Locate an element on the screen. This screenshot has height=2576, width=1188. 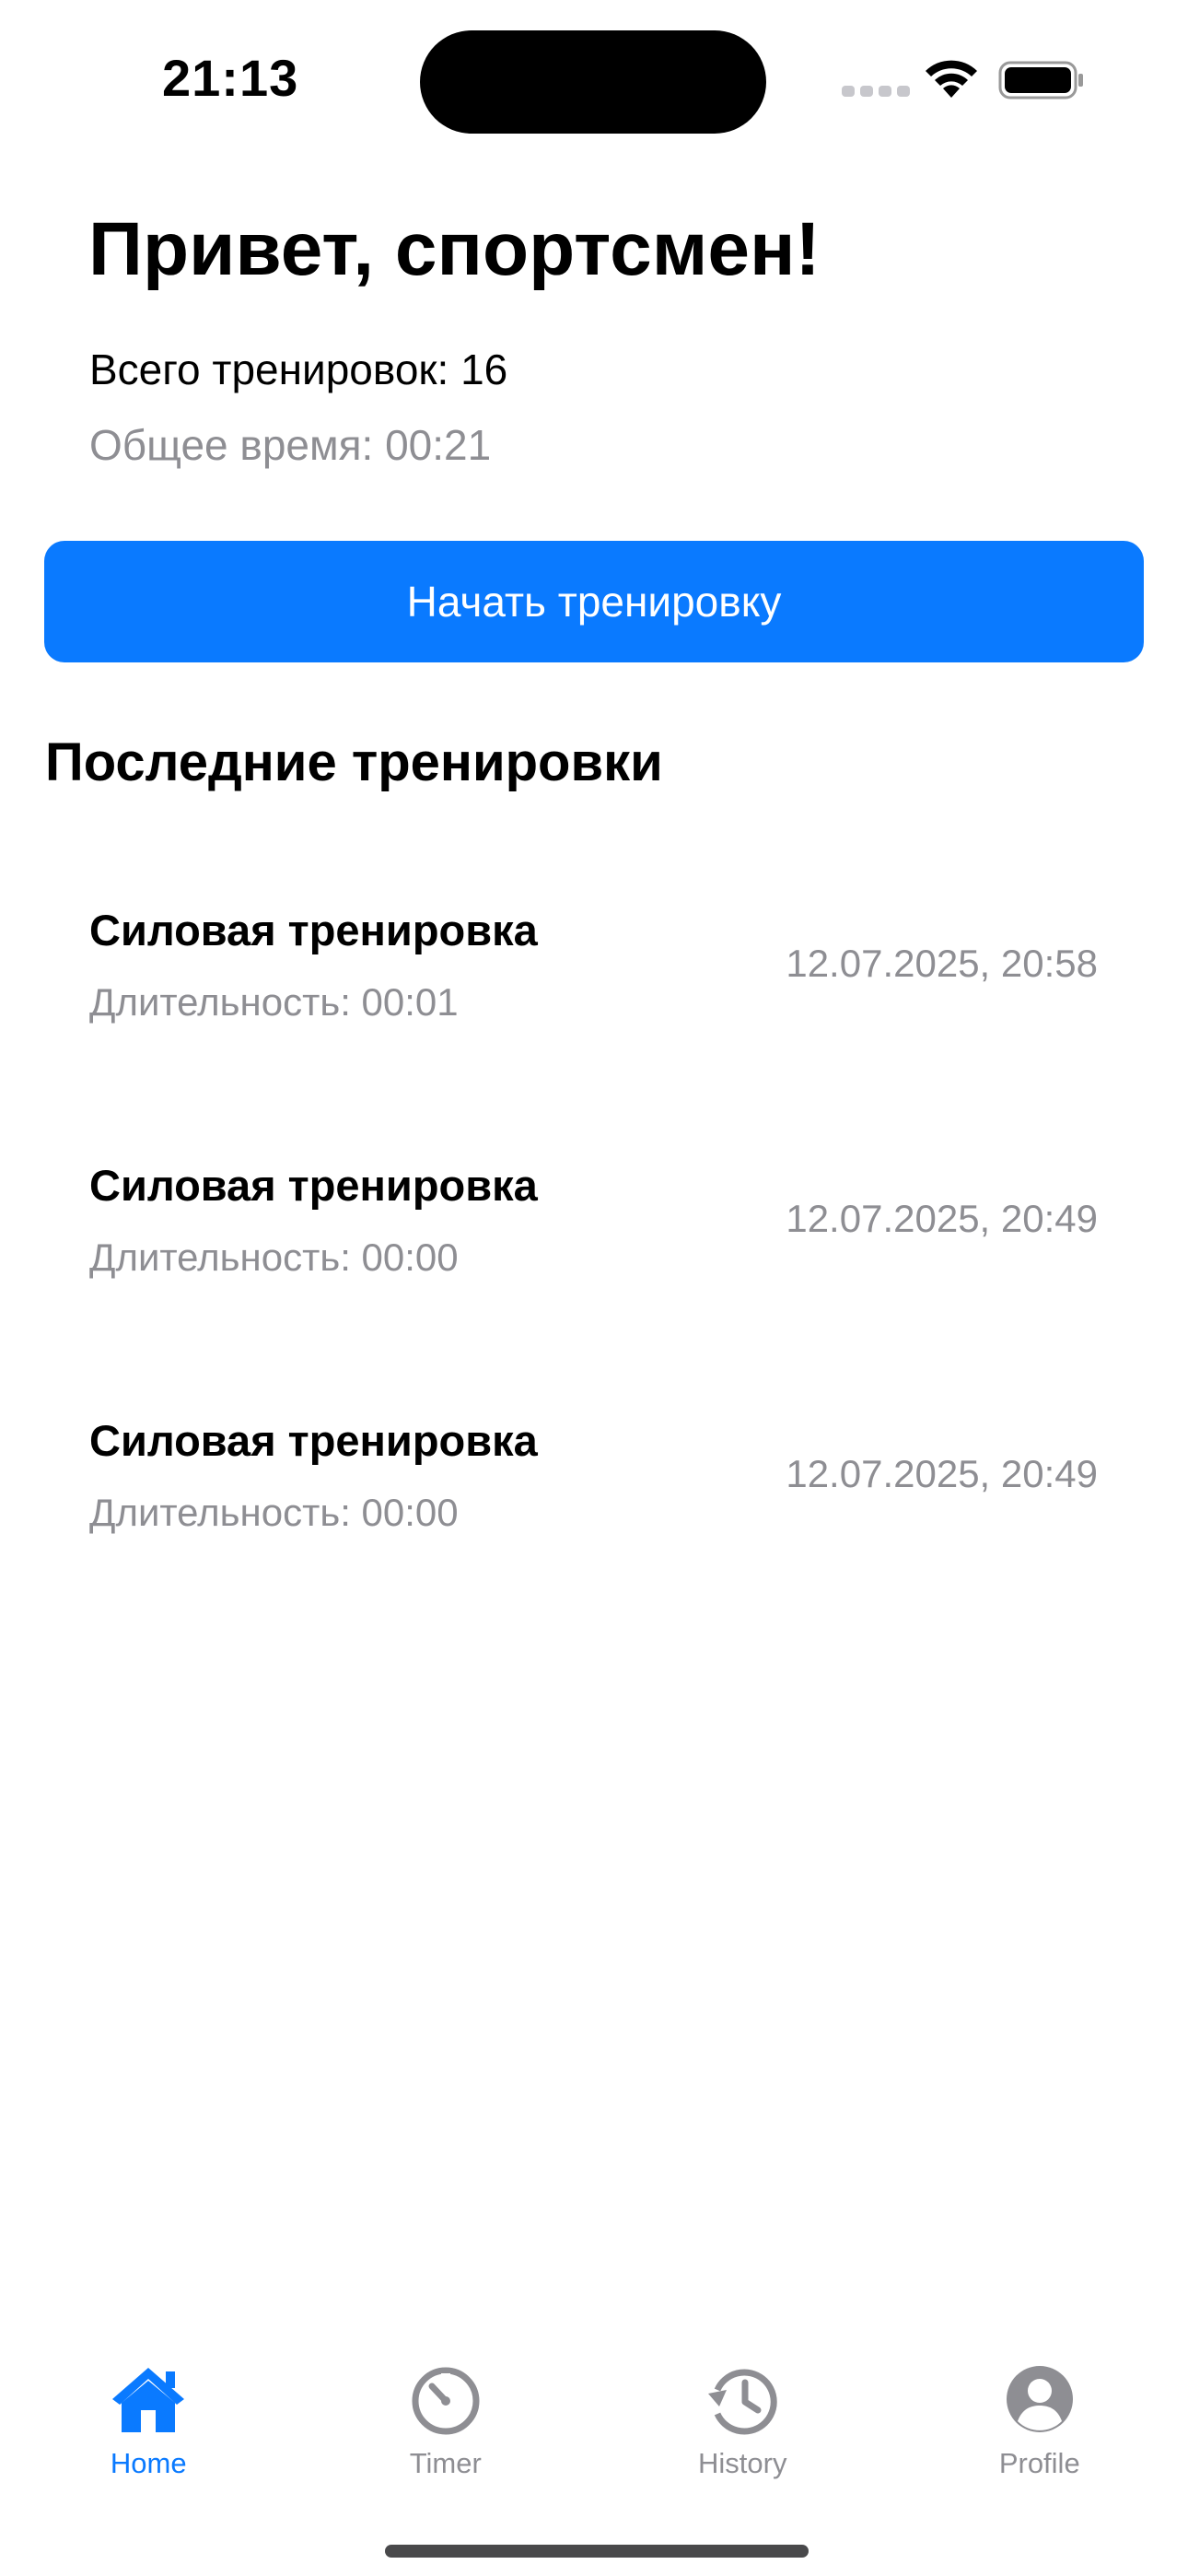
tab-history-label: History is located at coordinates (742, 2463).